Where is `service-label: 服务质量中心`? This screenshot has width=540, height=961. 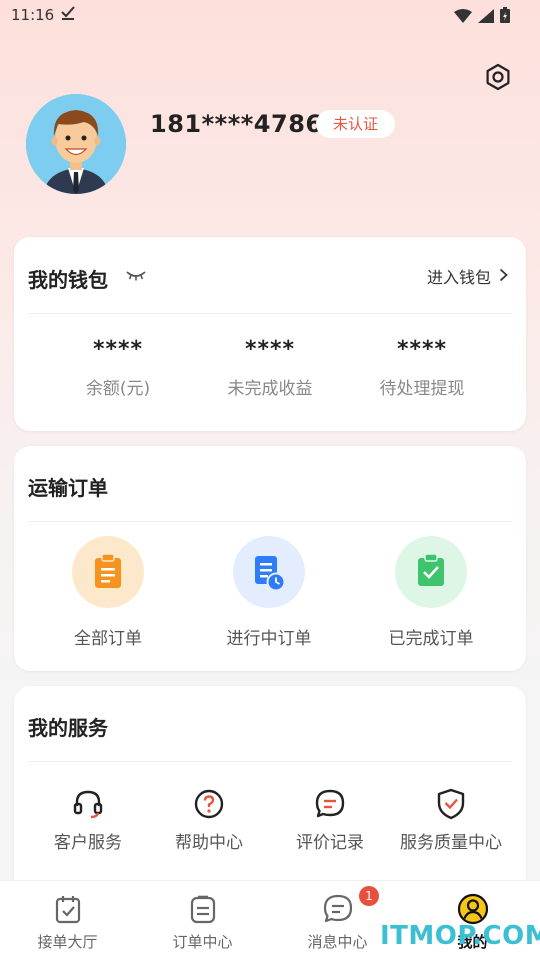
service-label: 服务质量中心 is located at coordinates (451, 843).